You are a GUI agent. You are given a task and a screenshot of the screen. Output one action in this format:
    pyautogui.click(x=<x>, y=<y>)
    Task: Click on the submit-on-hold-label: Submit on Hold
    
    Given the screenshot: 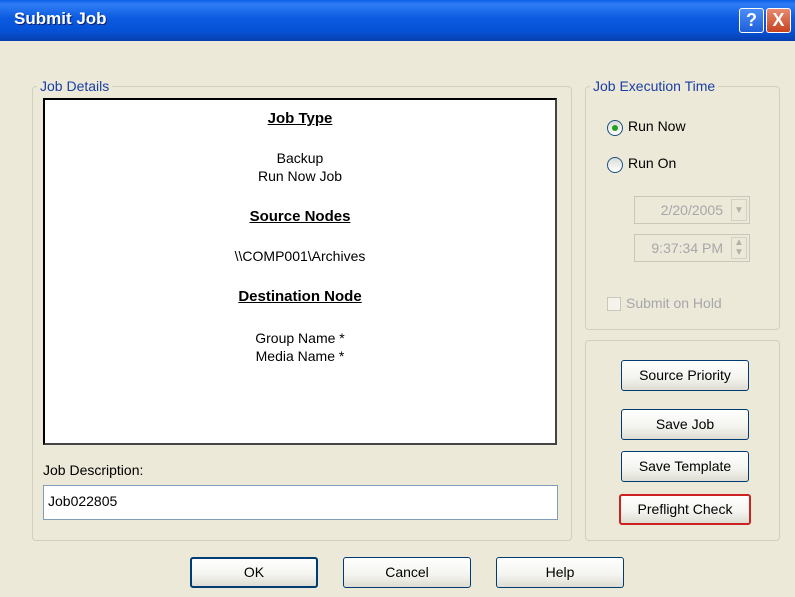 What is the action you would take?
    pyautogui.click(x=674, y=303)
    